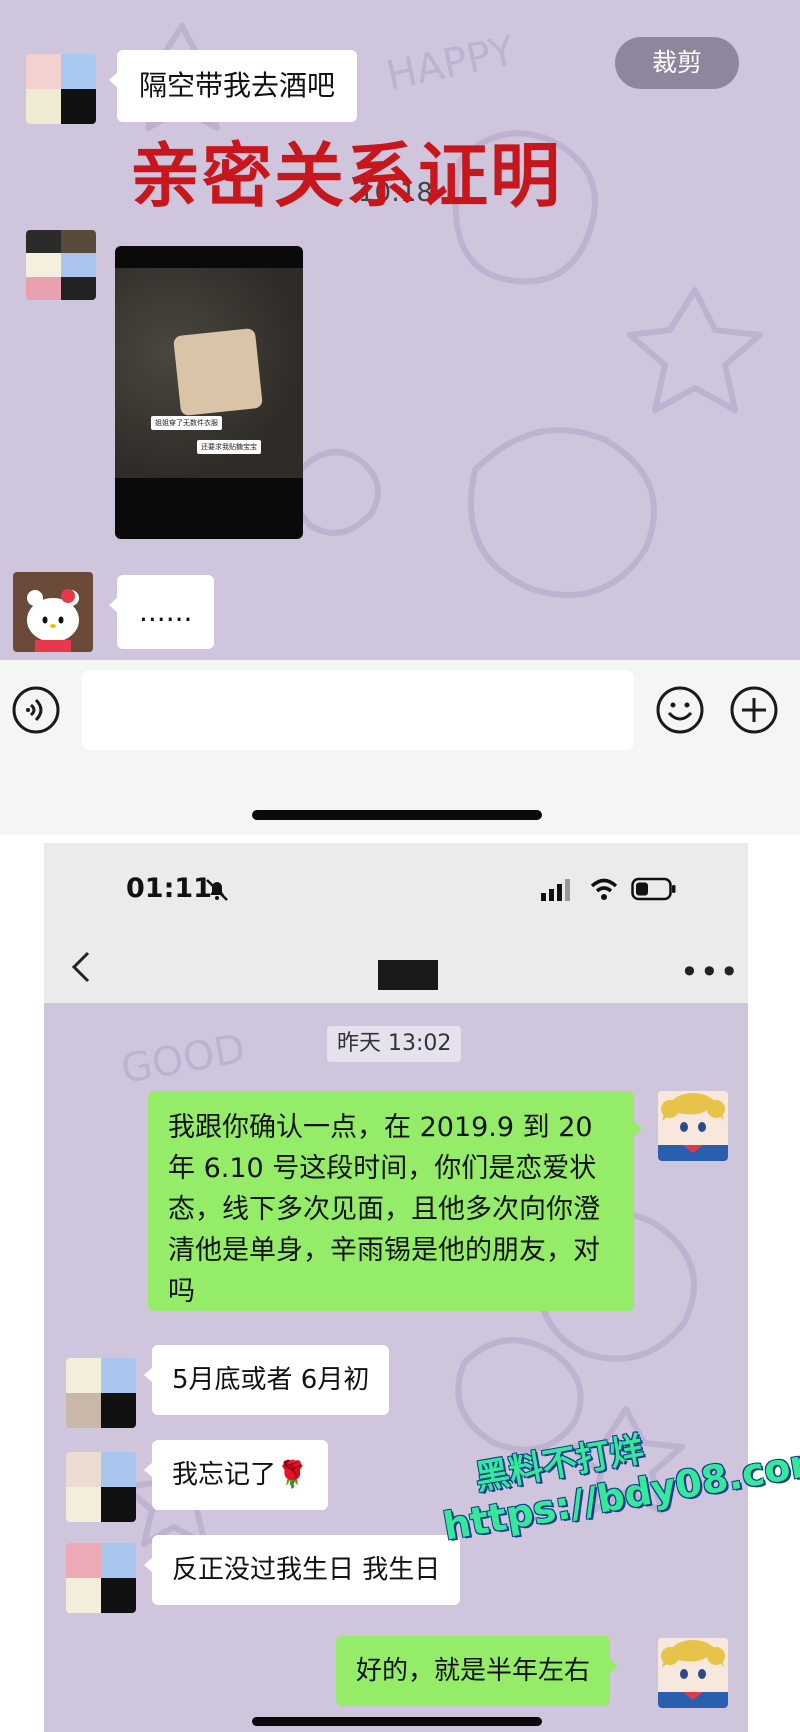 This screenshot has height=1732, width=800. Describe the element at coordinates (710, 972) in the screenshot. I see `more-options-icon: •••` at that location.